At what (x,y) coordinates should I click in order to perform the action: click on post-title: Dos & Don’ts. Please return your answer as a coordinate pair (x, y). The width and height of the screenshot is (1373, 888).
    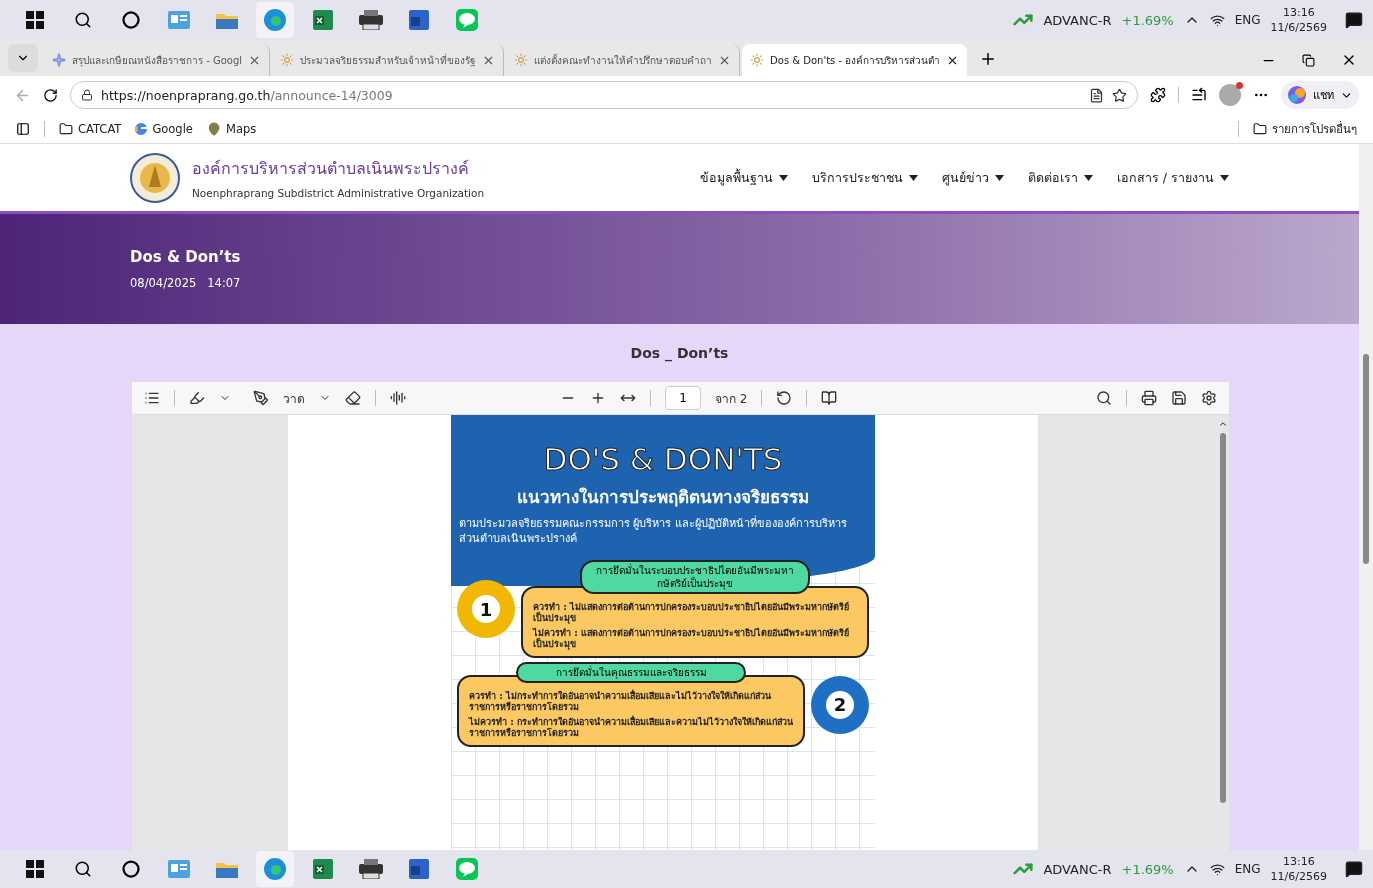
    Looking at the image, I should click on (186, 257).